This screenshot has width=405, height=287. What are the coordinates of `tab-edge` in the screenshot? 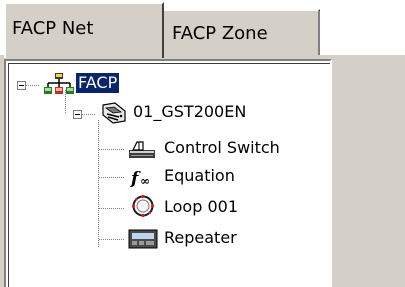 It's located at (319, 33).